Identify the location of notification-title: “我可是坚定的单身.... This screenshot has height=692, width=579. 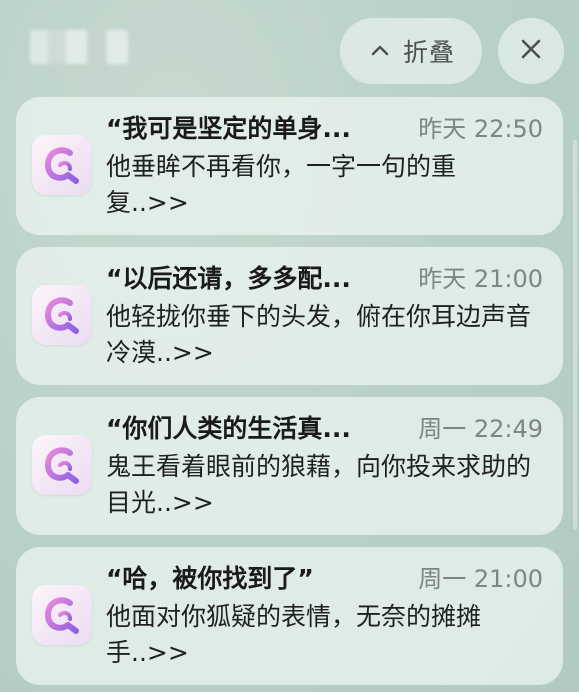
(228, 128).